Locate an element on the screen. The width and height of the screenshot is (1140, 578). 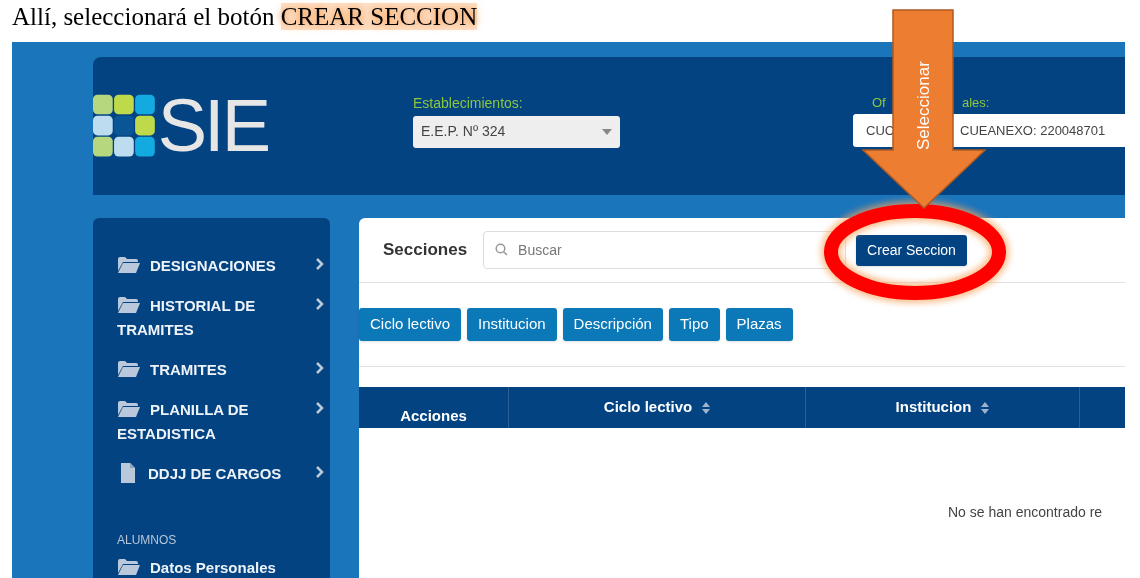
field-label: ales: is located at coordinates (976, 102).